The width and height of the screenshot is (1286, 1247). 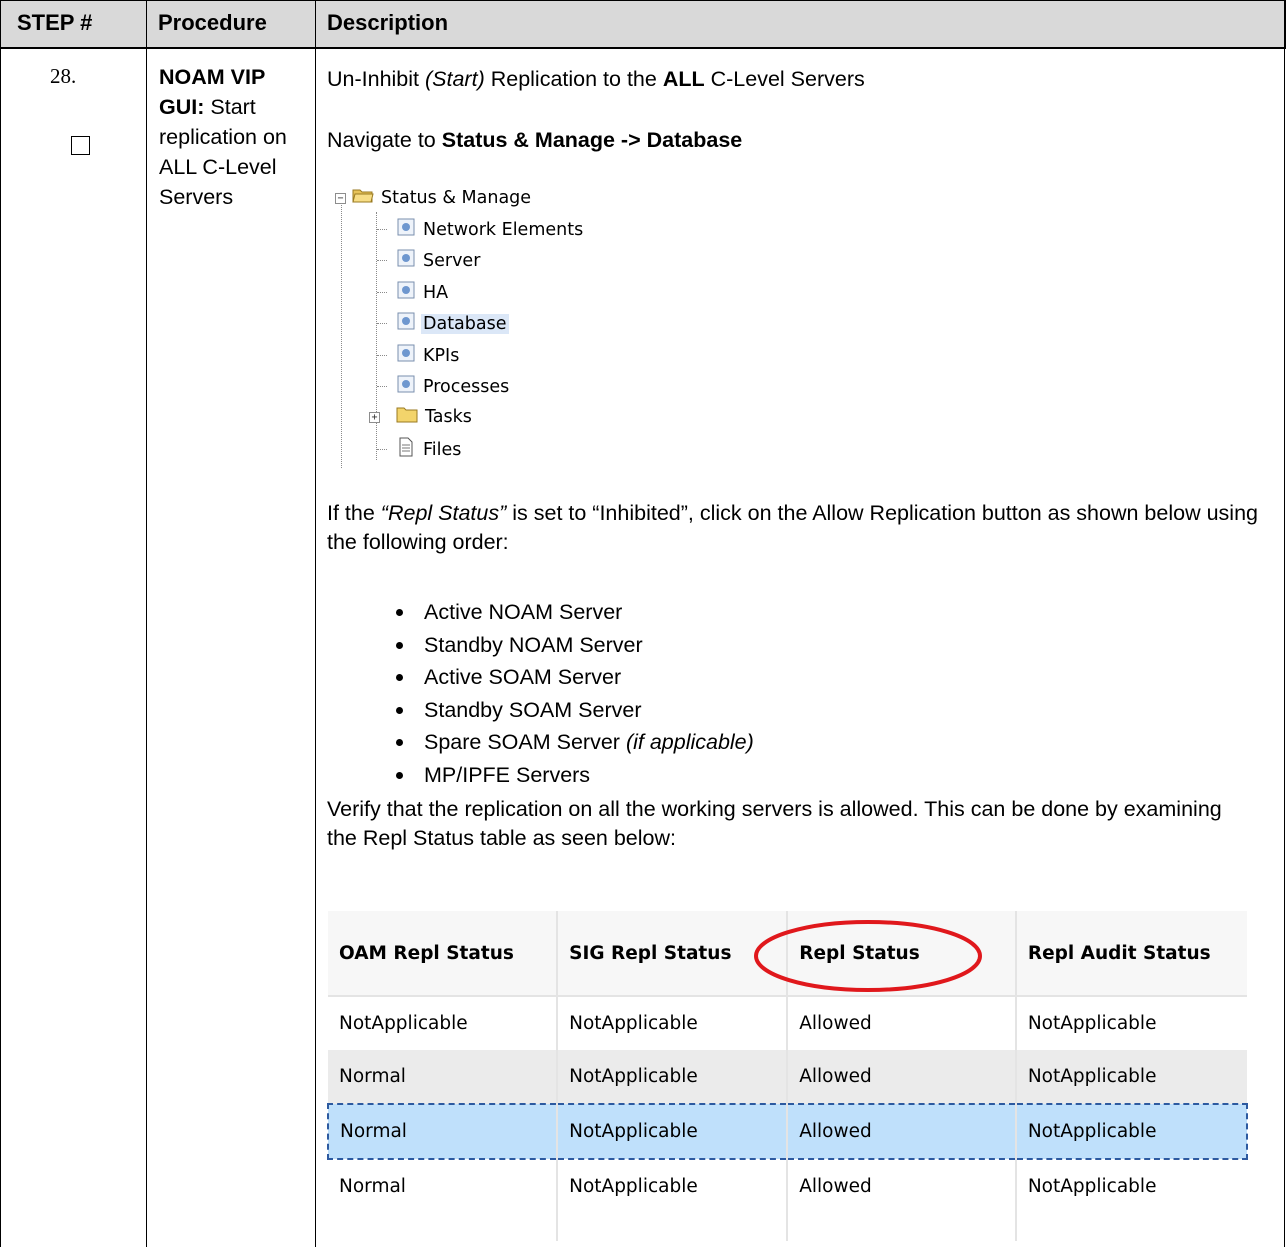 What do you see at coordinates (784, 79) in the screenshot?
I see `desc-text: C-Level Servers` at bounding box center [784, 79].